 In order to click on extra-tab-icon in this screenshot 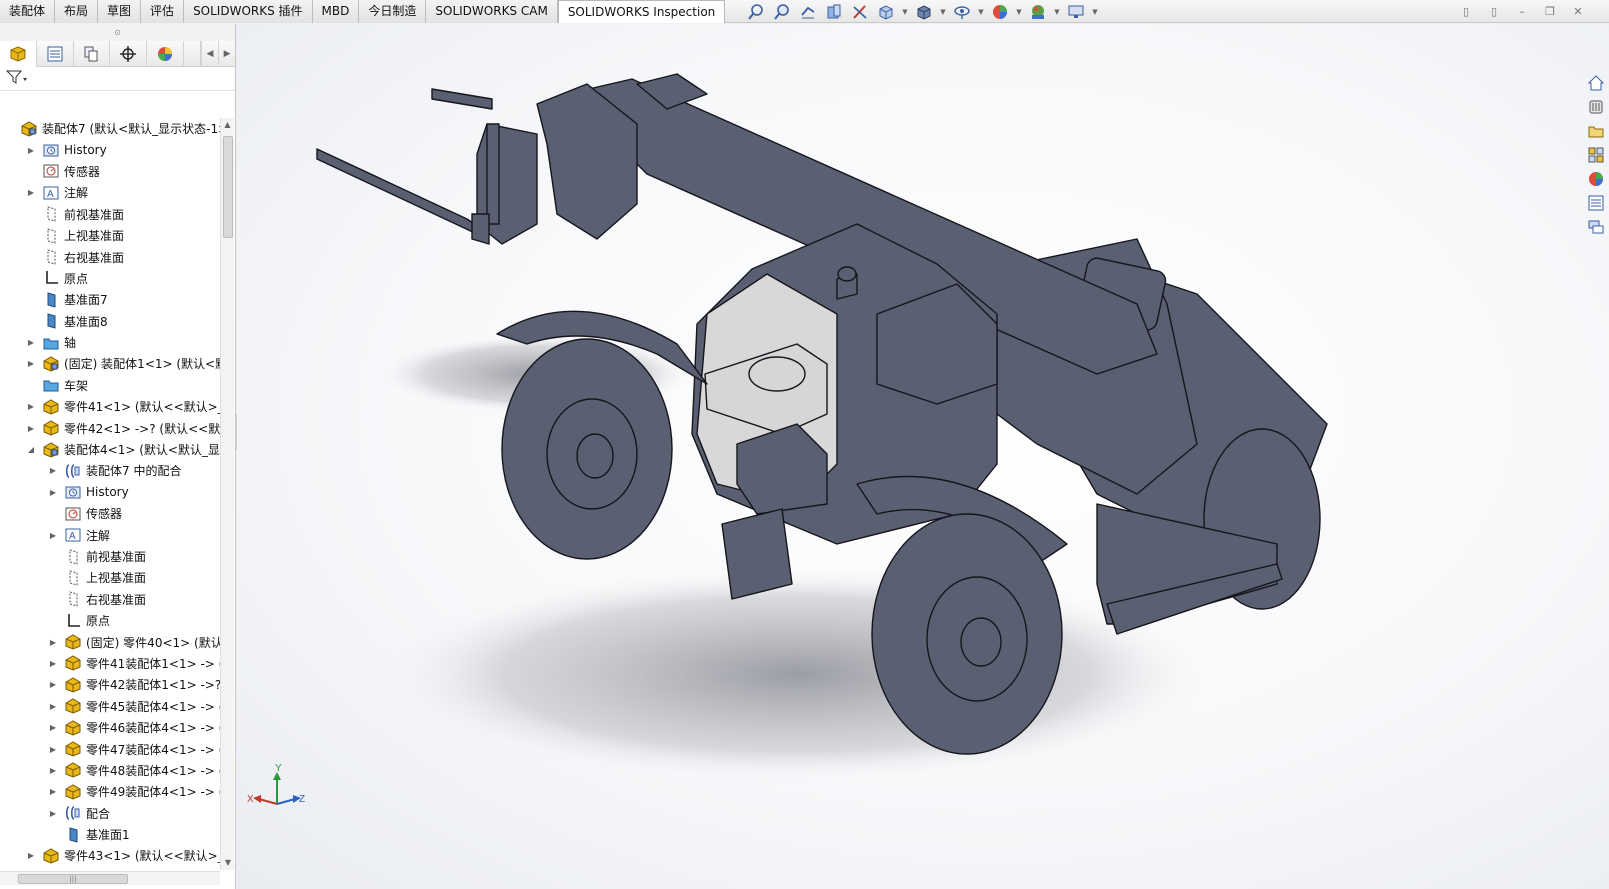, I will do `click(192, 54)`.